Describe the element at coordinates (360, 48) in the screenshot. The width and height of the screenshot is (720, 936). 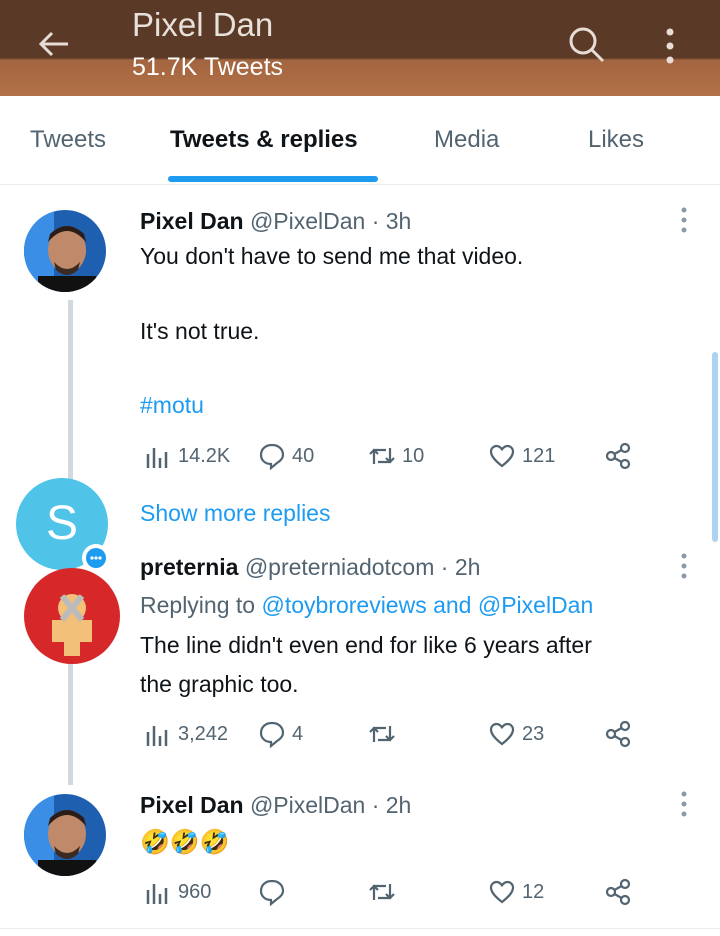
I see `profile-header: Pixel Dan 51.7K Tweets` at that location.